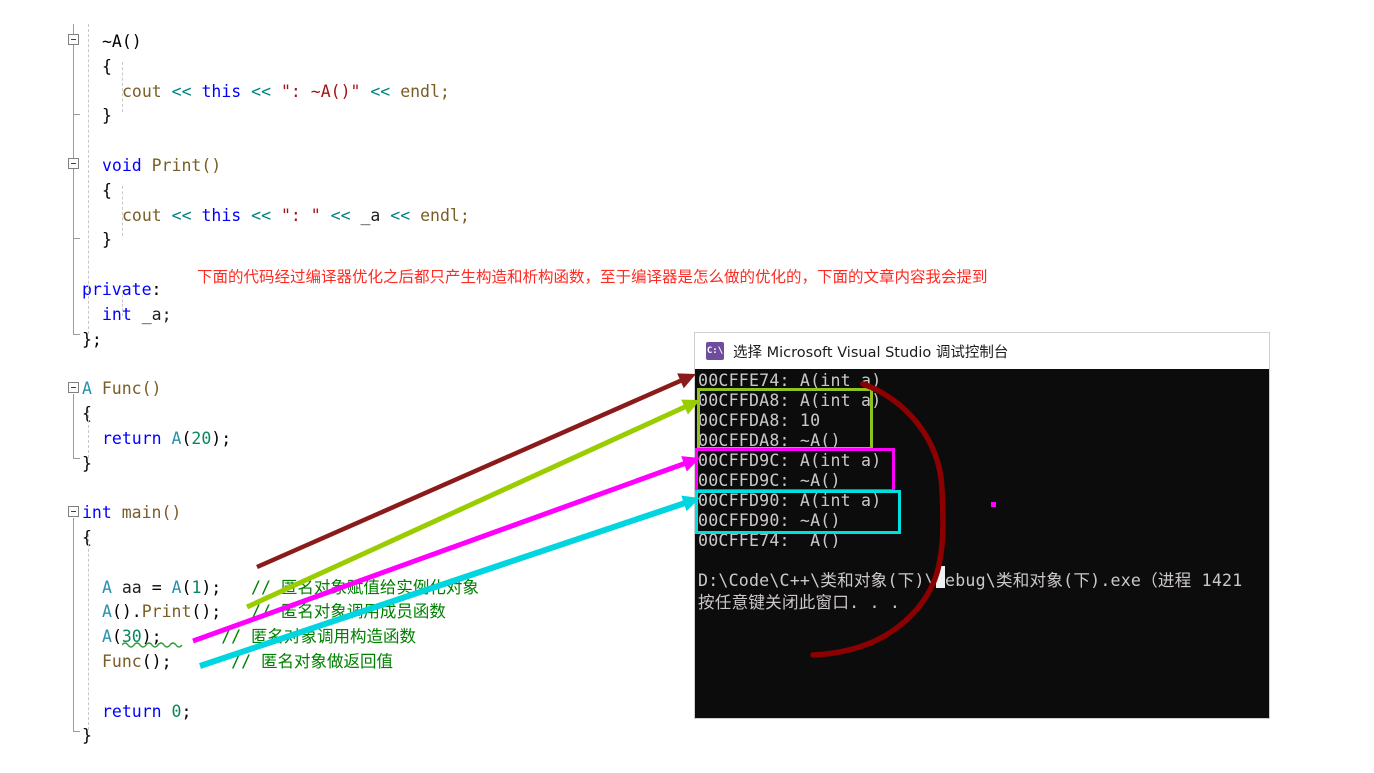 The height and width of the screenshot is (773, 1374). Describe the element at coordinates (73, 80) in the screenshot. I see `gutter-brace-bar-destructor` at that location.